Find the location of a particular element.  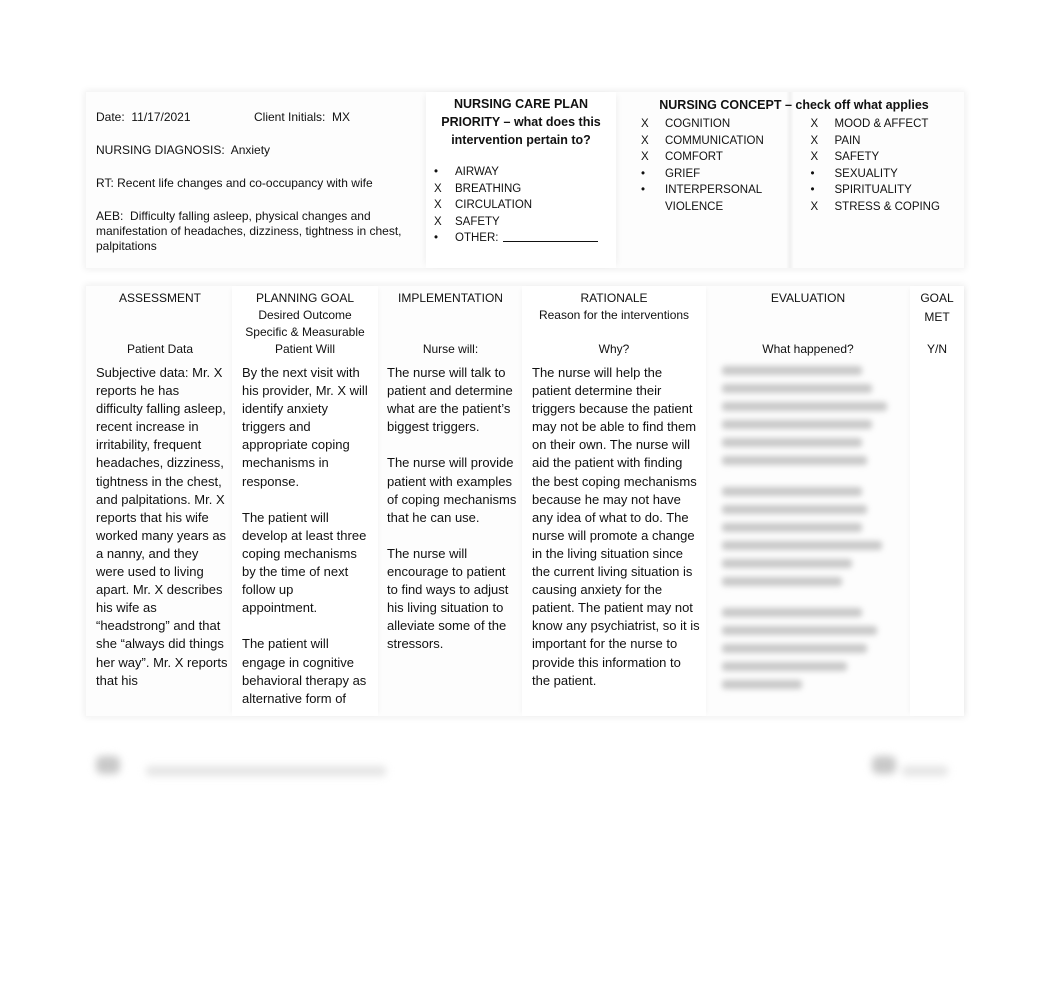

priority-item-circulation: X CIRCULATION is located at coordinates (525, 205).